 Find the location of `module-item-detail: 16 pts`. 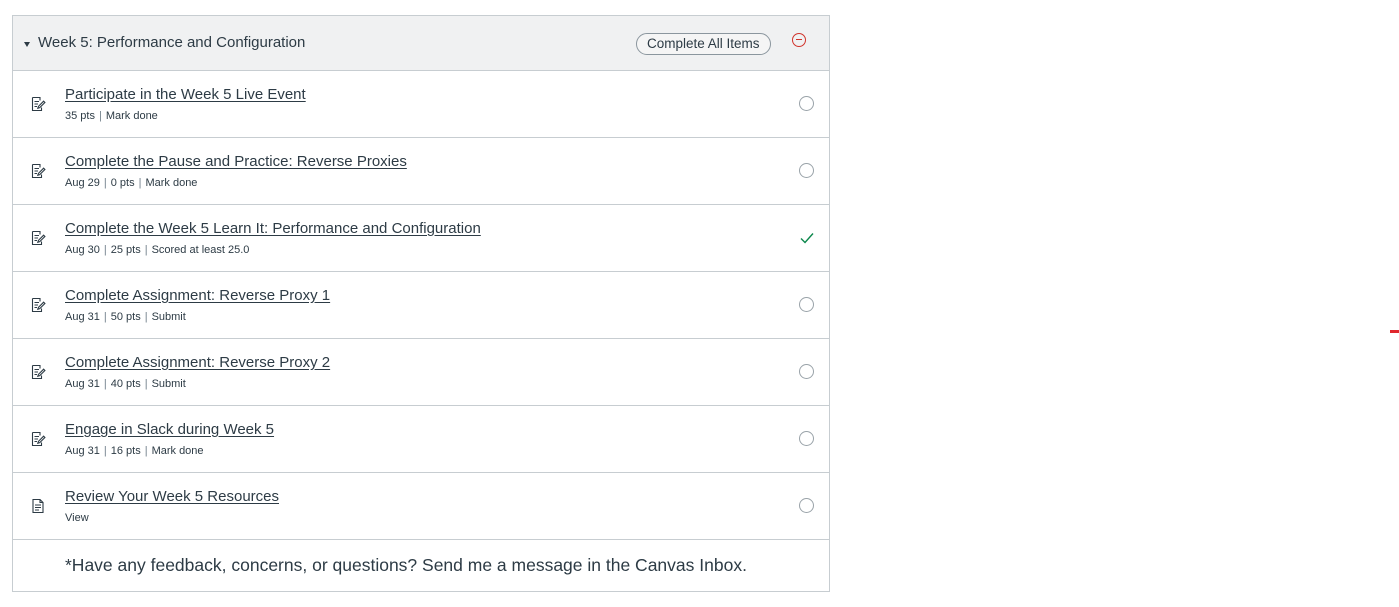

module-item-detail: 16 pts is located at coordinates (125, 451).